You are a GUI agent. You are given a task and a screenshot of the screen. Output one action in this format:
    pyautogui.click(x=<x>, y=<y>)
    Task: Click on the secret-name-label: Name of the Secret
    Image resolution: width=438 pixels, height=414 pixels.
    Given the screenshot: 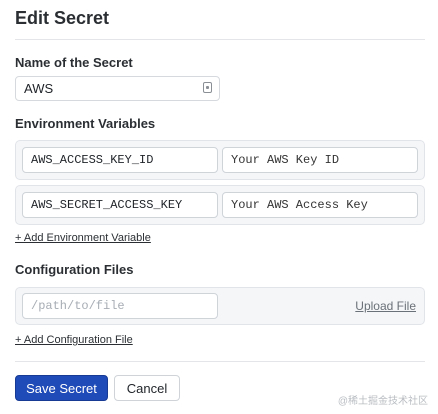 What is the action you would take?
    pyautogui.click(x=74, y=62)
    